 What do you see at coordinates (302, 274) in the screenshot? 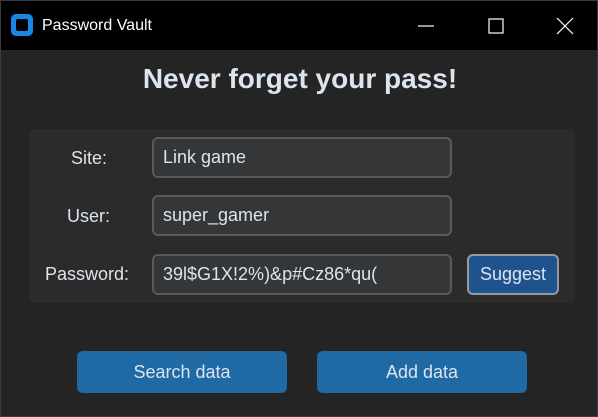
I see `password-input` at bounding box center [302, 274].